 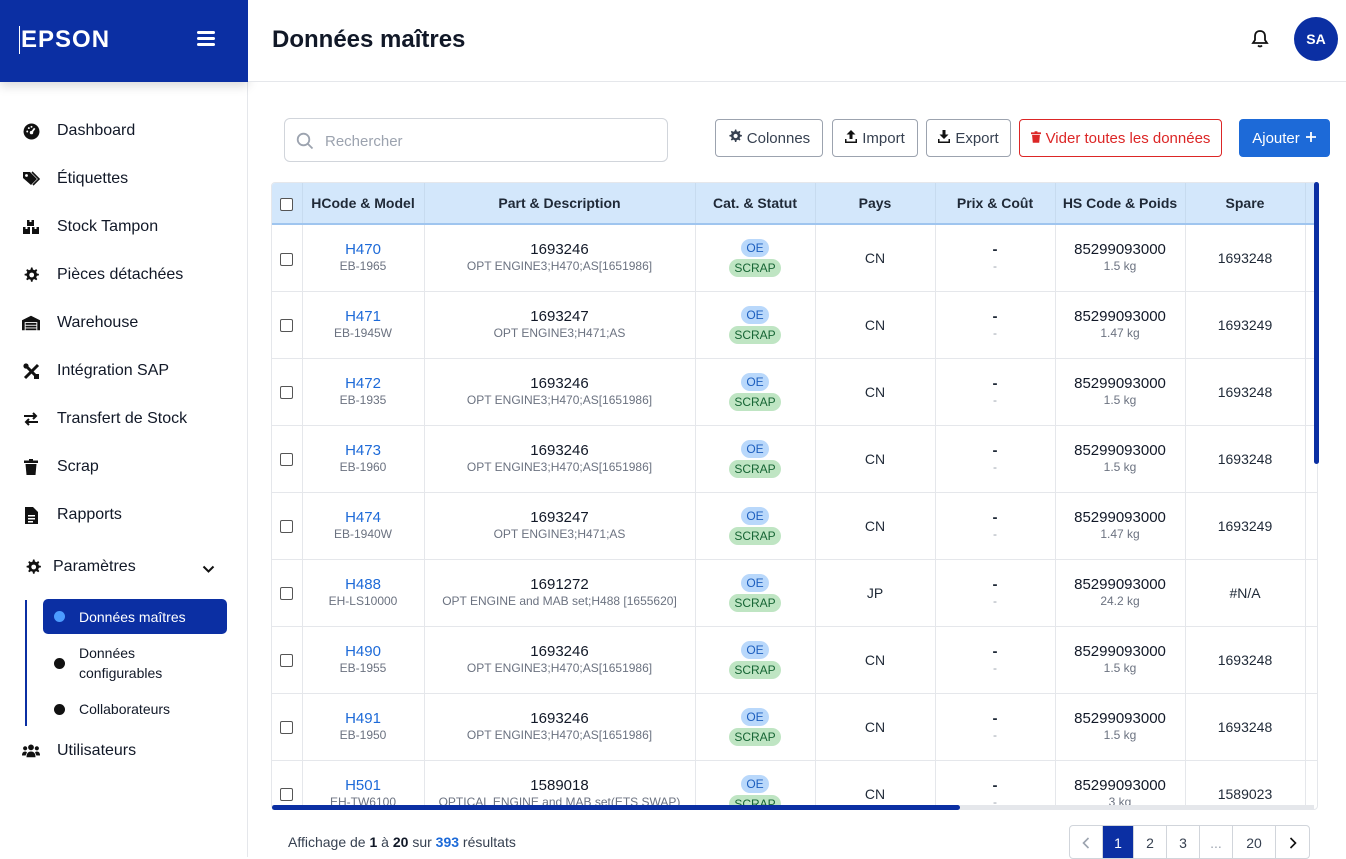 What do you see at coordinates (123, 179) in the screenshot?
I see `sidebar-item-etiquettes: Étiquettes` at bounding box center [123, 179].